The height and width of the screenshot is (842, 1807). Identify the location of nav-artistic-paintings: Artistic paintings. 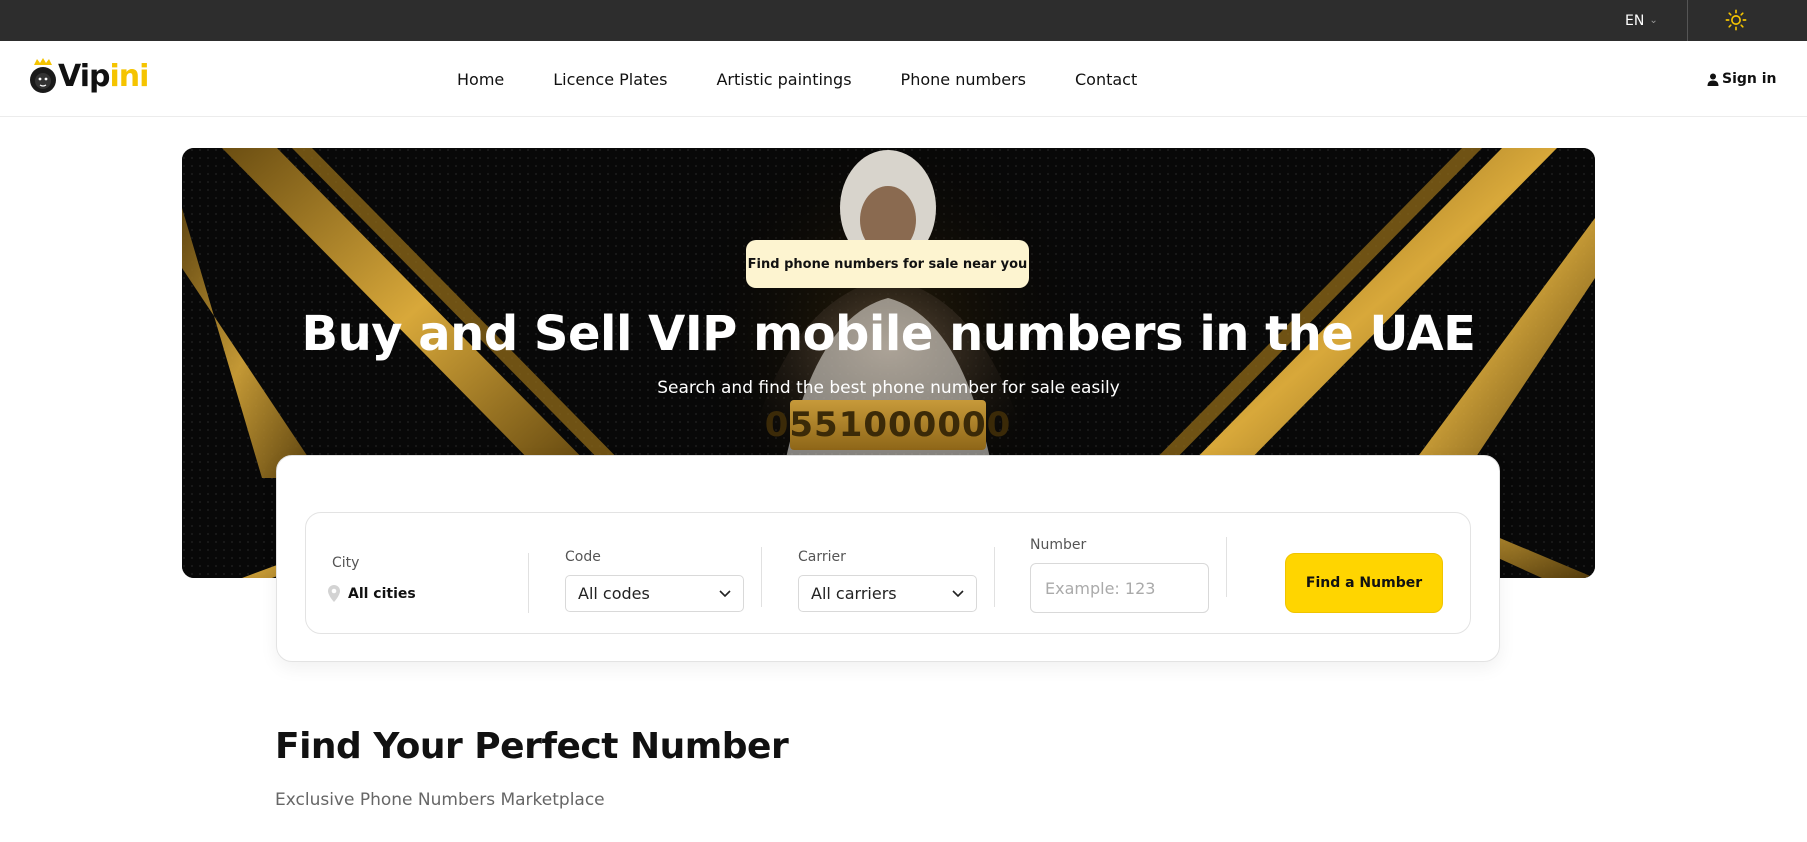
(783, 79).